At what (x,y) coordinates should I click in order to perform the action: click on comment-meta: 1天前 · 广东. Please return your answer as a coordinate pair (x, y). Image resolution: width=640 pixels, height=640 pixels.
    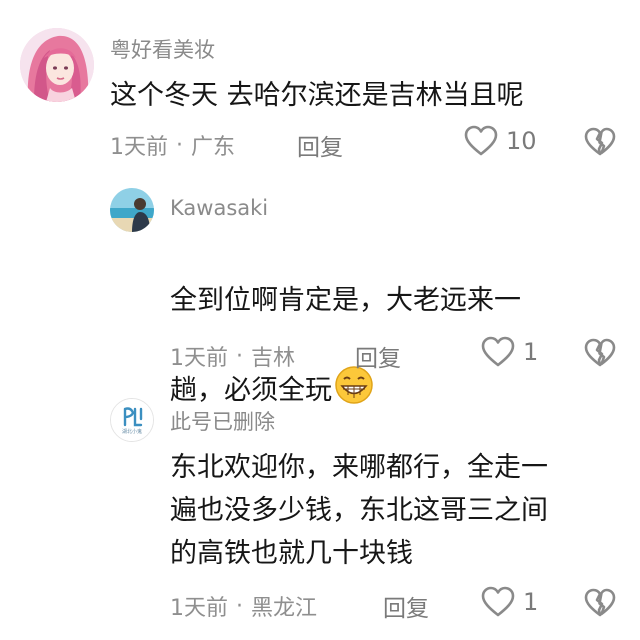
    Looking at the image, I should click on (172, 145).